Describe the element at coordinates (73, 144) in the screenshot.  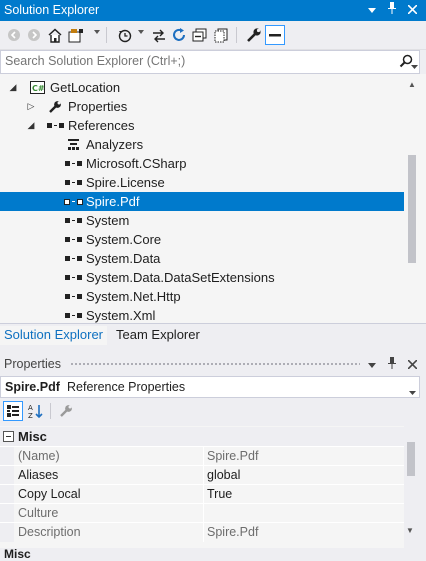
I see `analyzers-icon` at that location.